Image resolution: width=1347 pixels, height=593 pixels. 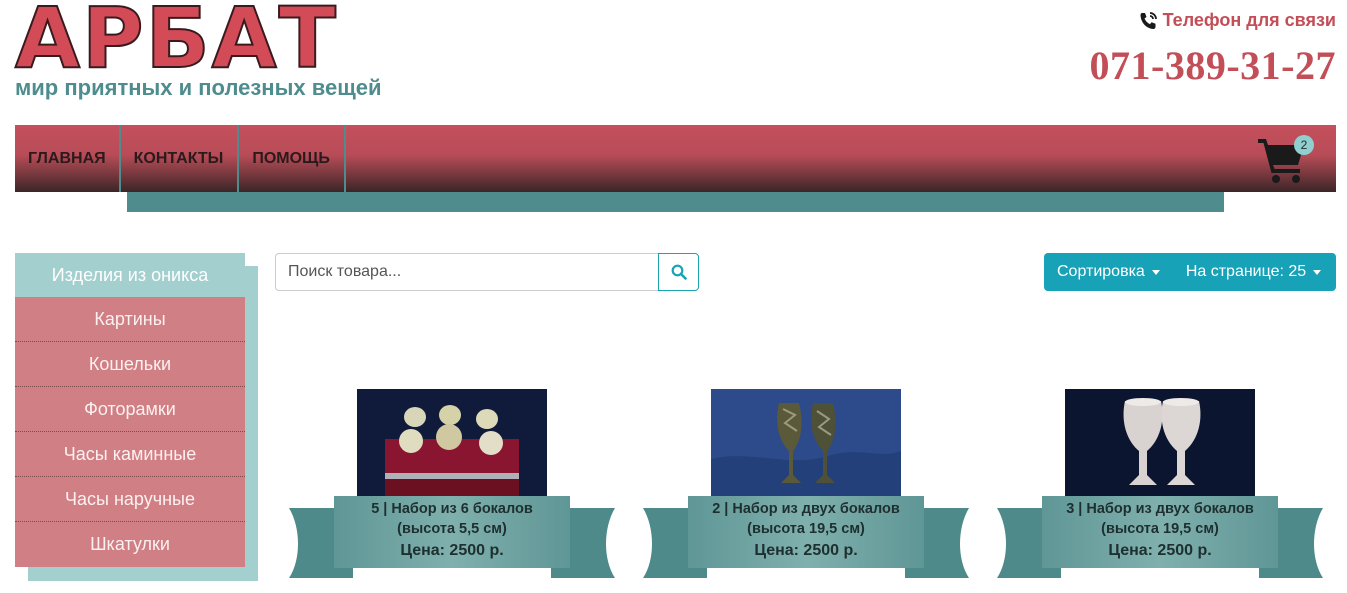 What do you see at coordinates (292, 158) in the screenshot?
I see `nav-item-help: ПОМОЩЬ` at bounding box center [292, 158].